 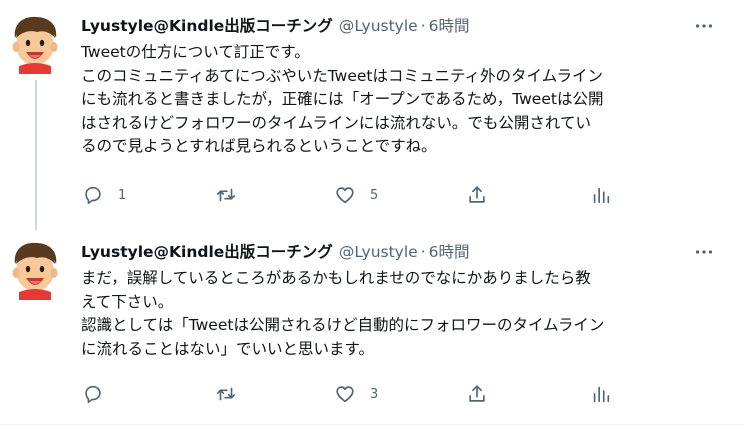 I want to click on like-count: 3, so click(x=374, y=394).